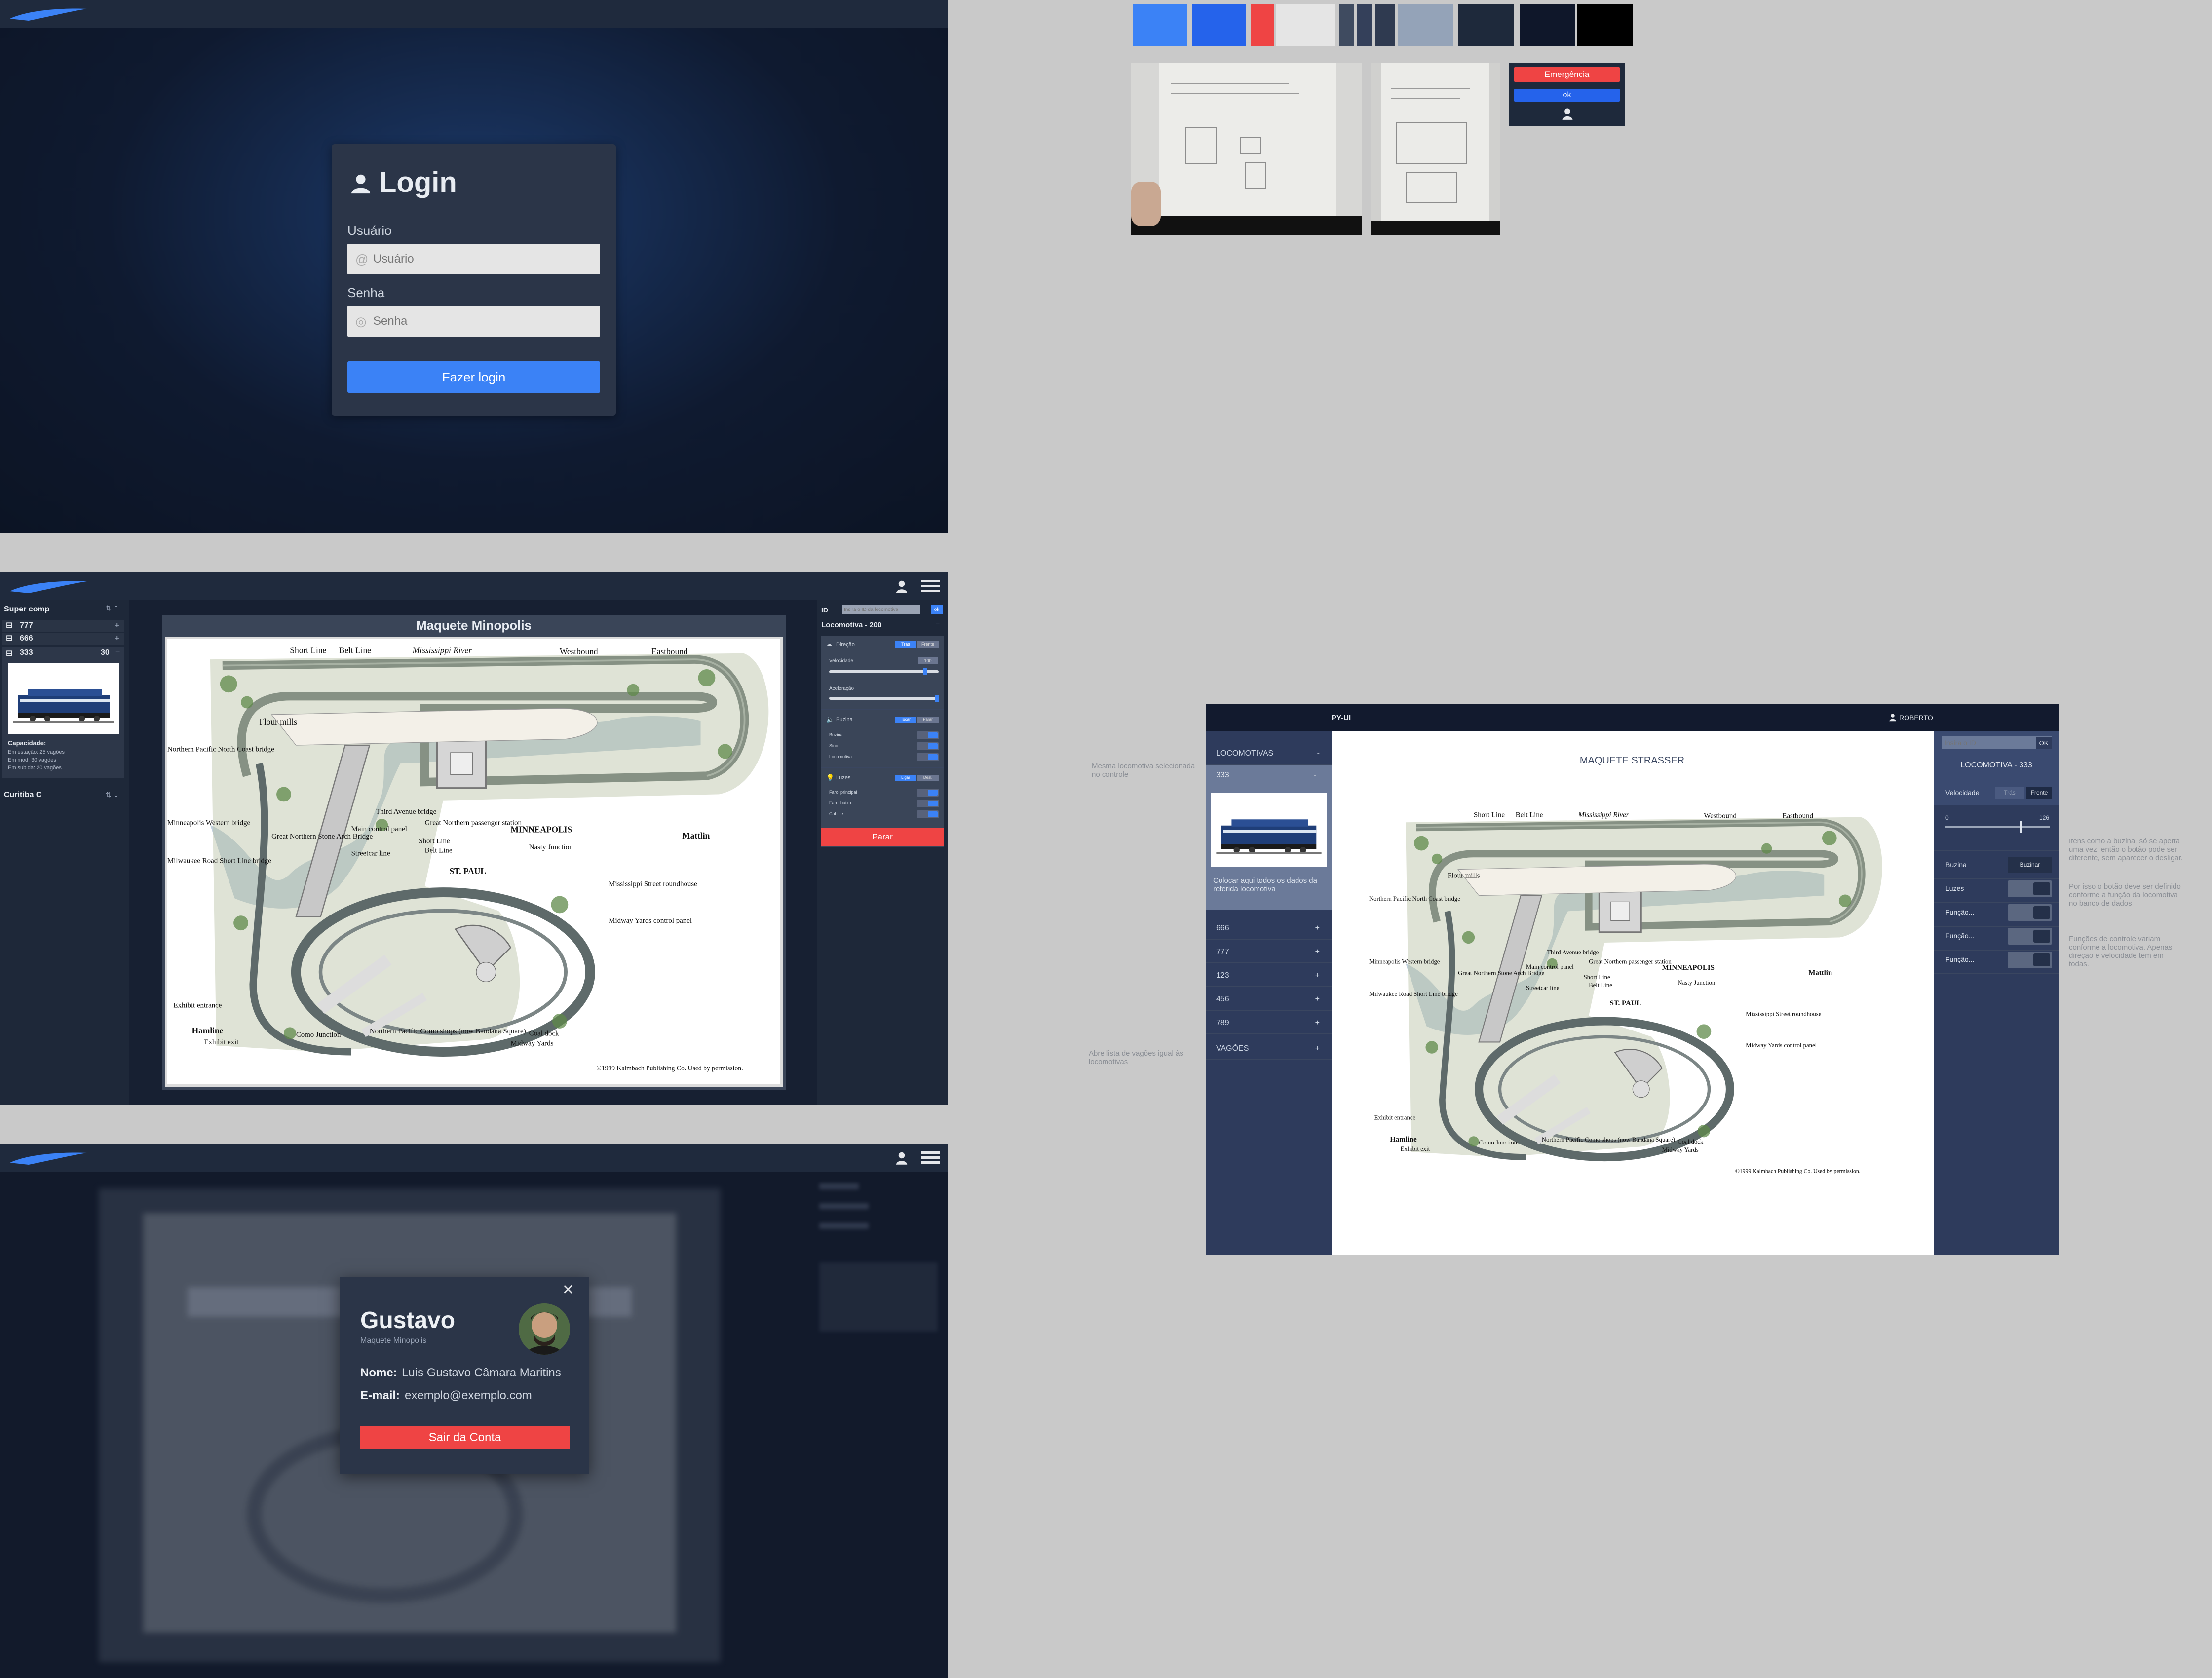  What do you see at coordinates (1269, 952) in the screenshot?
I see `loco-list-item: 777 +` at bounding box center [1269, 952].